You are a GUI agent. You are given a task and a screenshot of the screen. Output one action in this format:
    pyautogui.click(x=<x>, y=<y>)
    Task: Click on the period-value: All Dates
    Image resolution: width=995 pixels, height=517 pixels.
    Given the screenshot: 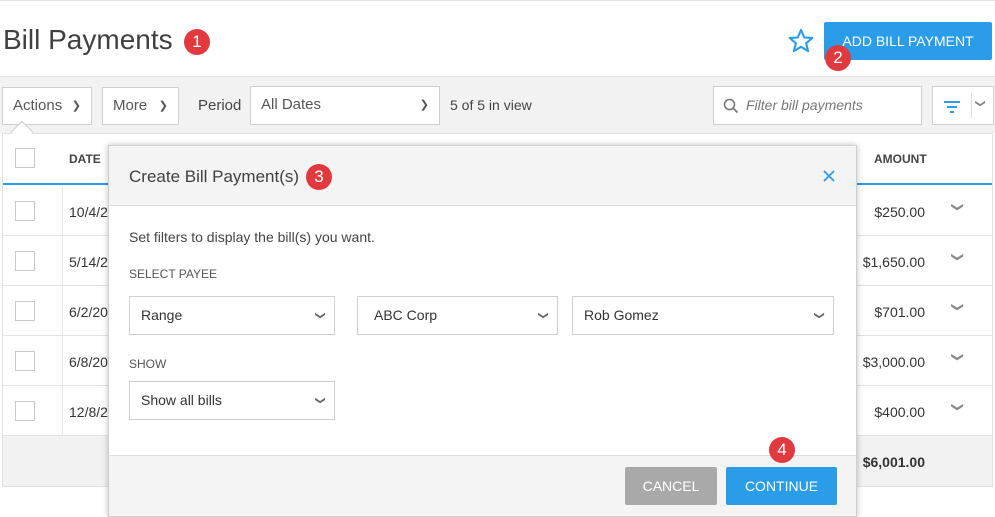 What is the action you would take?
    pyautogui.click(x=291, y=104)
    